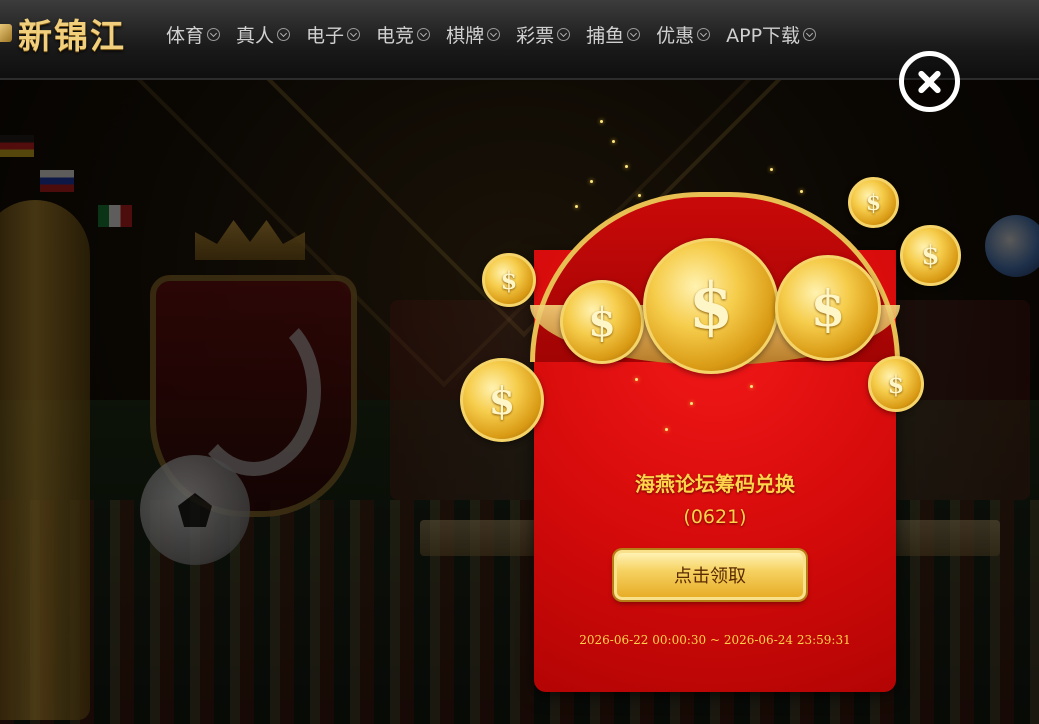  Describe the element at coordinates (395, 35) in the screenshot. I see `nav-item-label: 电竞` at that location.